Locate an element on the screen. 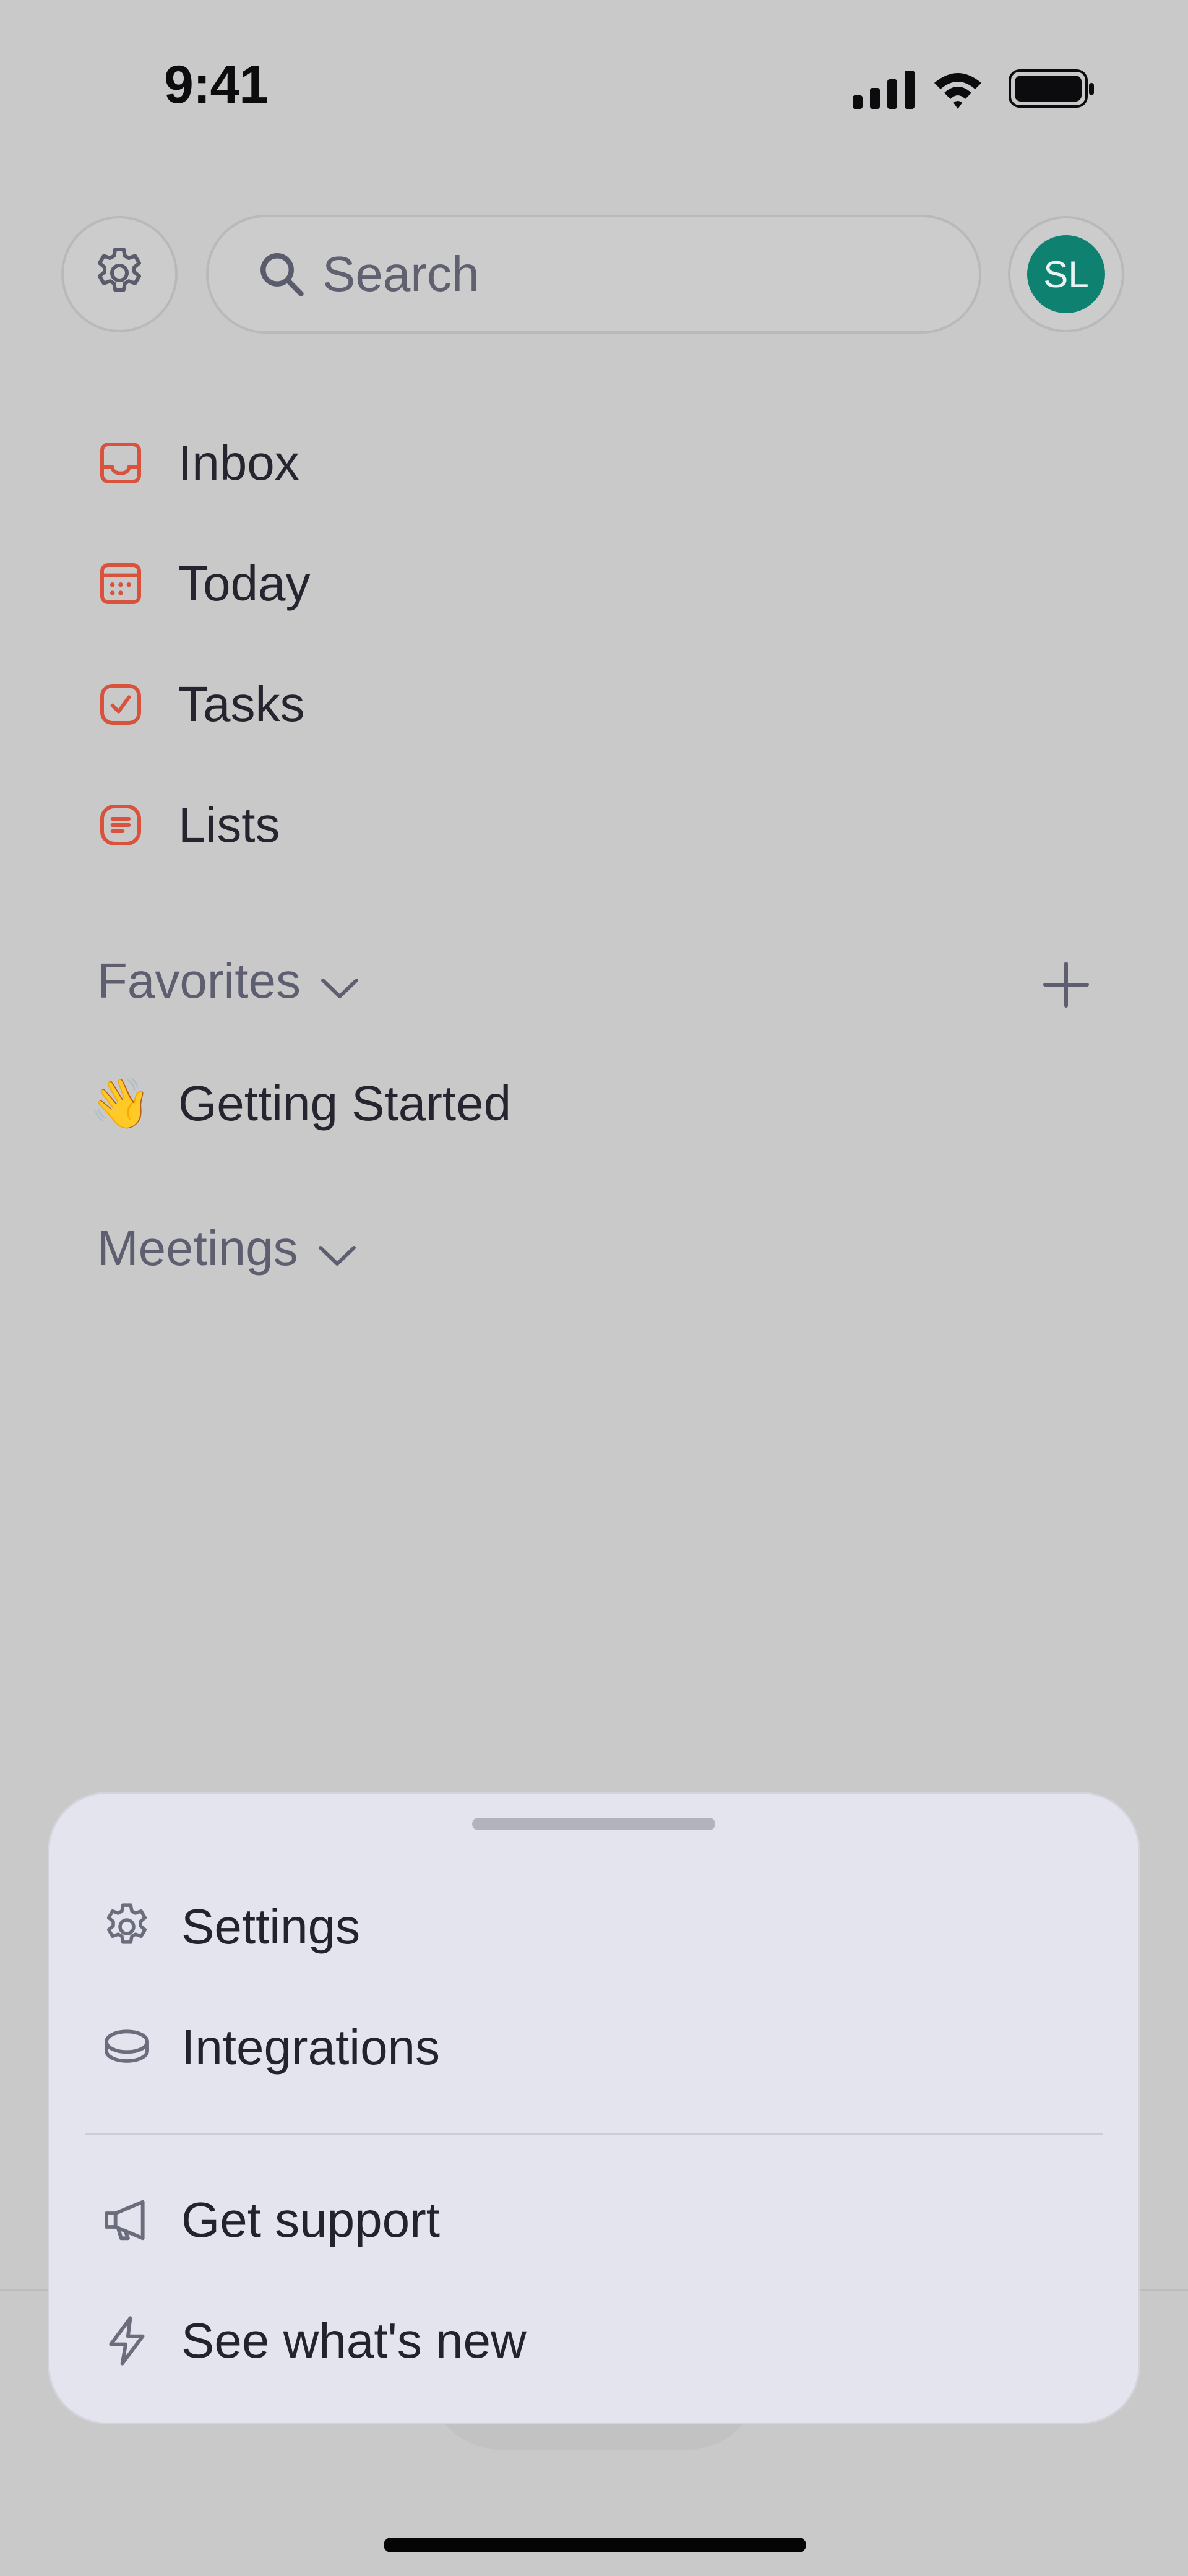 The image size is (1188, 2576). home-indicator is located at coordinates (595, 2545).